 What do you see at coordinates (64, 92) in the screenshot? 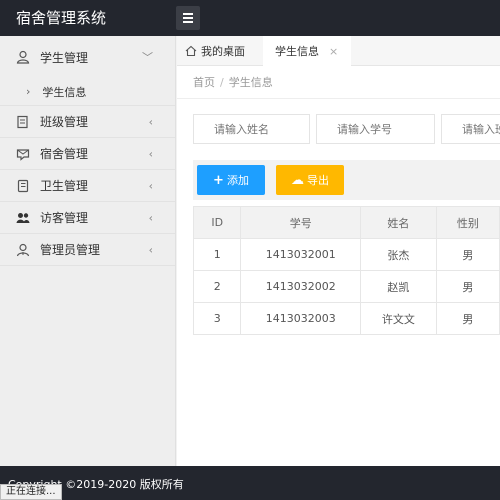
I see `sidebar-subitem-label: 学生信息` at bounding box center [64, 92].